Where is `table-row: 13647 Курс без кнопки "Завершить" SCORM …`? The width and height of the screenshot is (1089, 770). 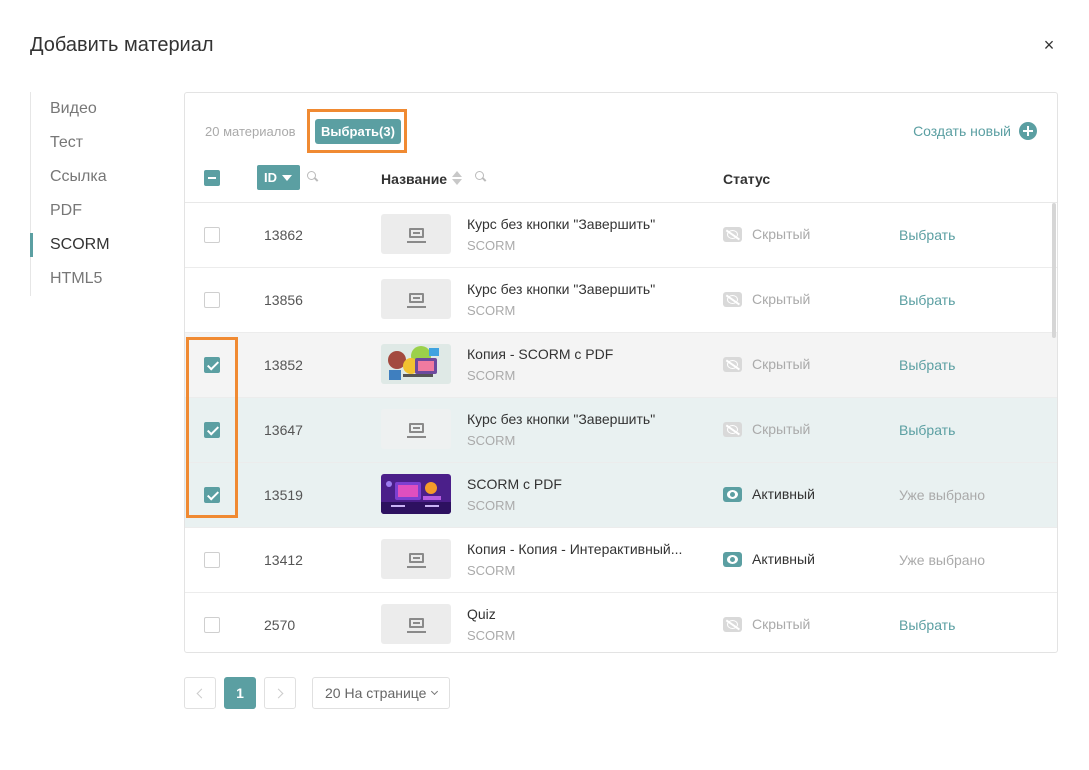 table-row: 13647 Курс без кнопки "Завершить" SCORM … is located at coordinates (621, 430).